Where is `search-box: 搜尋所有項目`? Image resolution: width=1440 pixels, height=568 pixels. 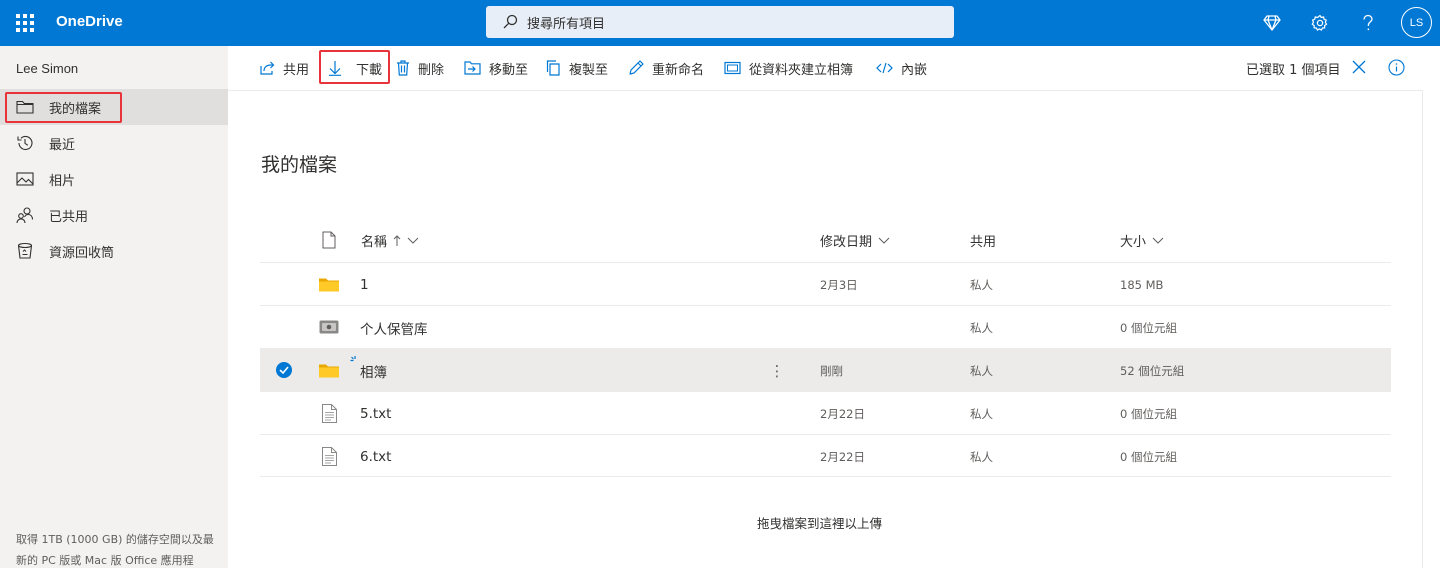 search-box: 搜尋所有項目 is located at coordinates (720, 22).